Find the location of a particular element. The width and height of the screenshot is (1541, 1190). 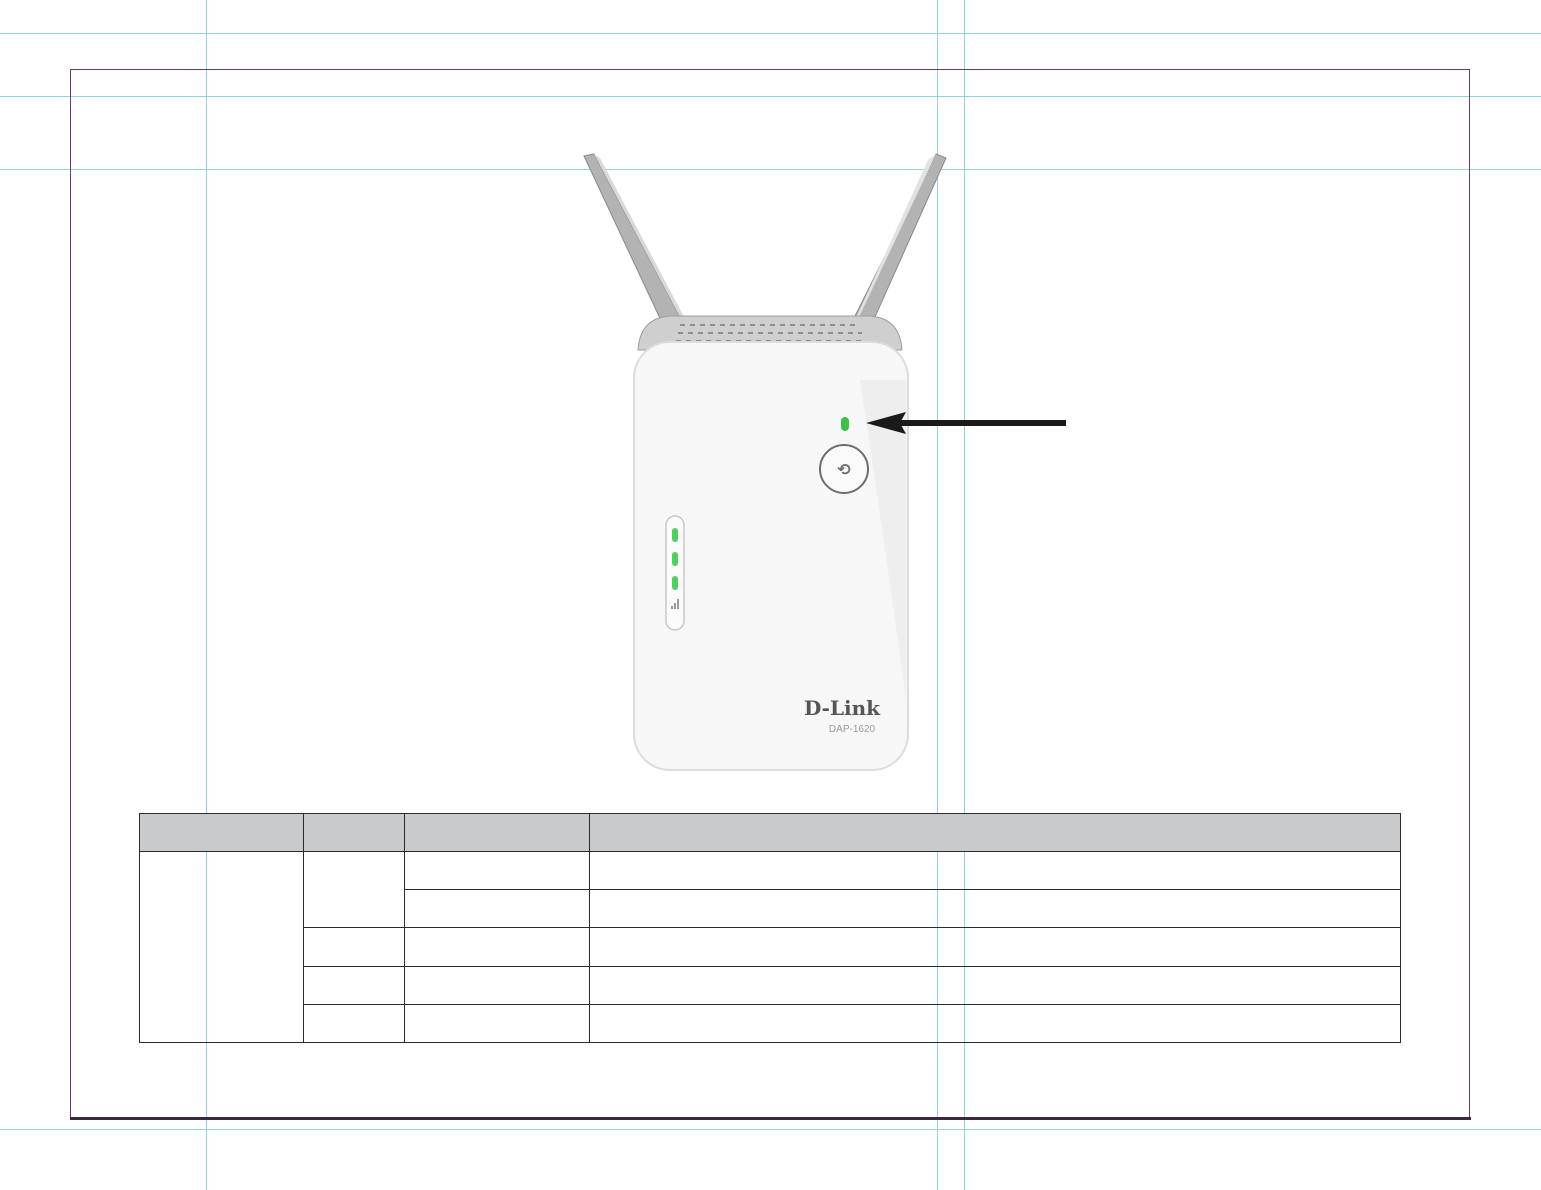

wps-button: ⟲ is located at coordinates (844, 469).